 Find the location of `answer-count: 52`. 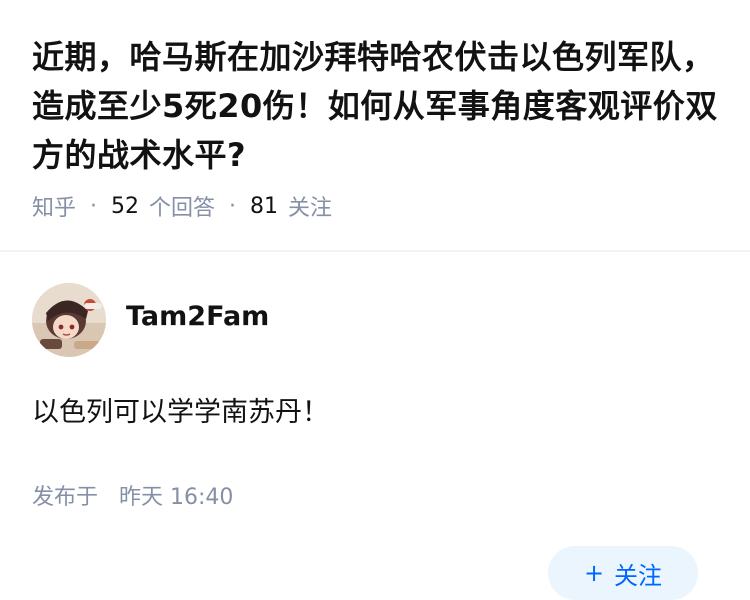

answer-count: 52 is located at coordinates (125, 206).